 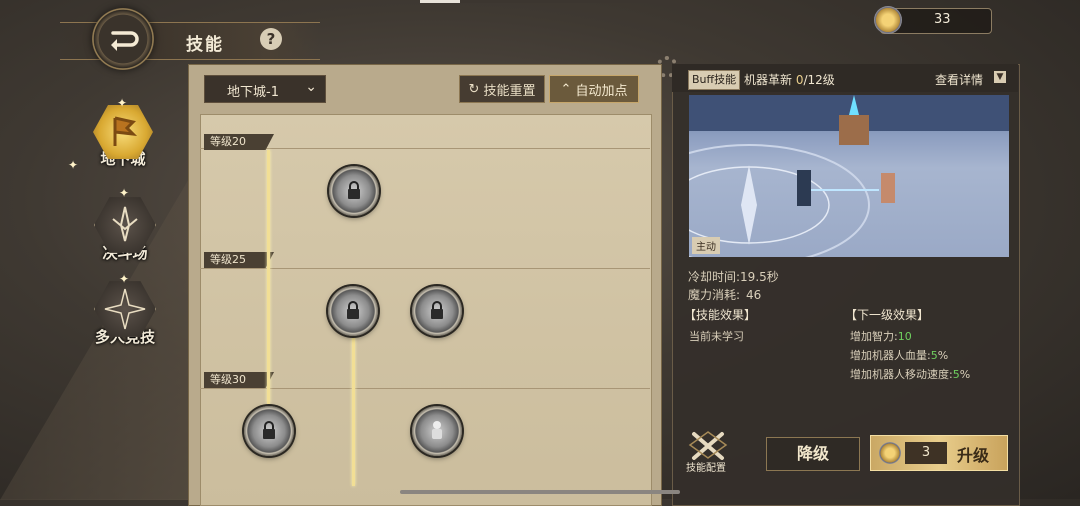 I want to click on auto-label: 自动加点, so click(x=601, y=91).